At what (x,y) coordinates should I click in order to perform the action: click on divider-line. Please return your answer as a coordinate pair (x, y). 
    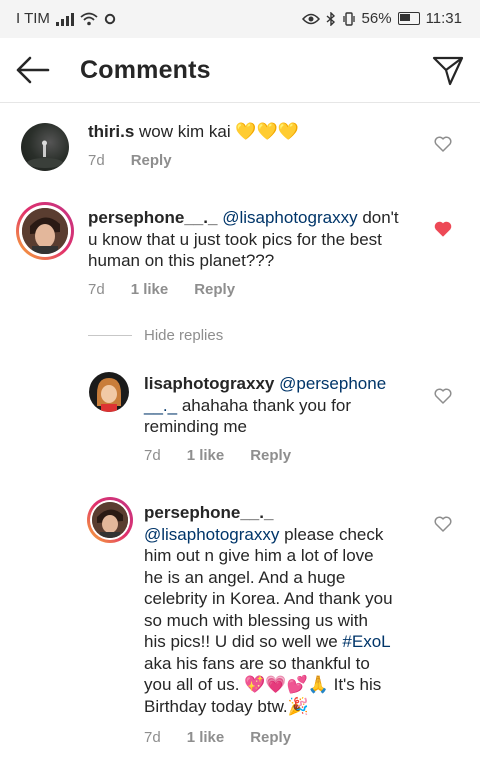
    Looking at the image, I should click on (110, 335).